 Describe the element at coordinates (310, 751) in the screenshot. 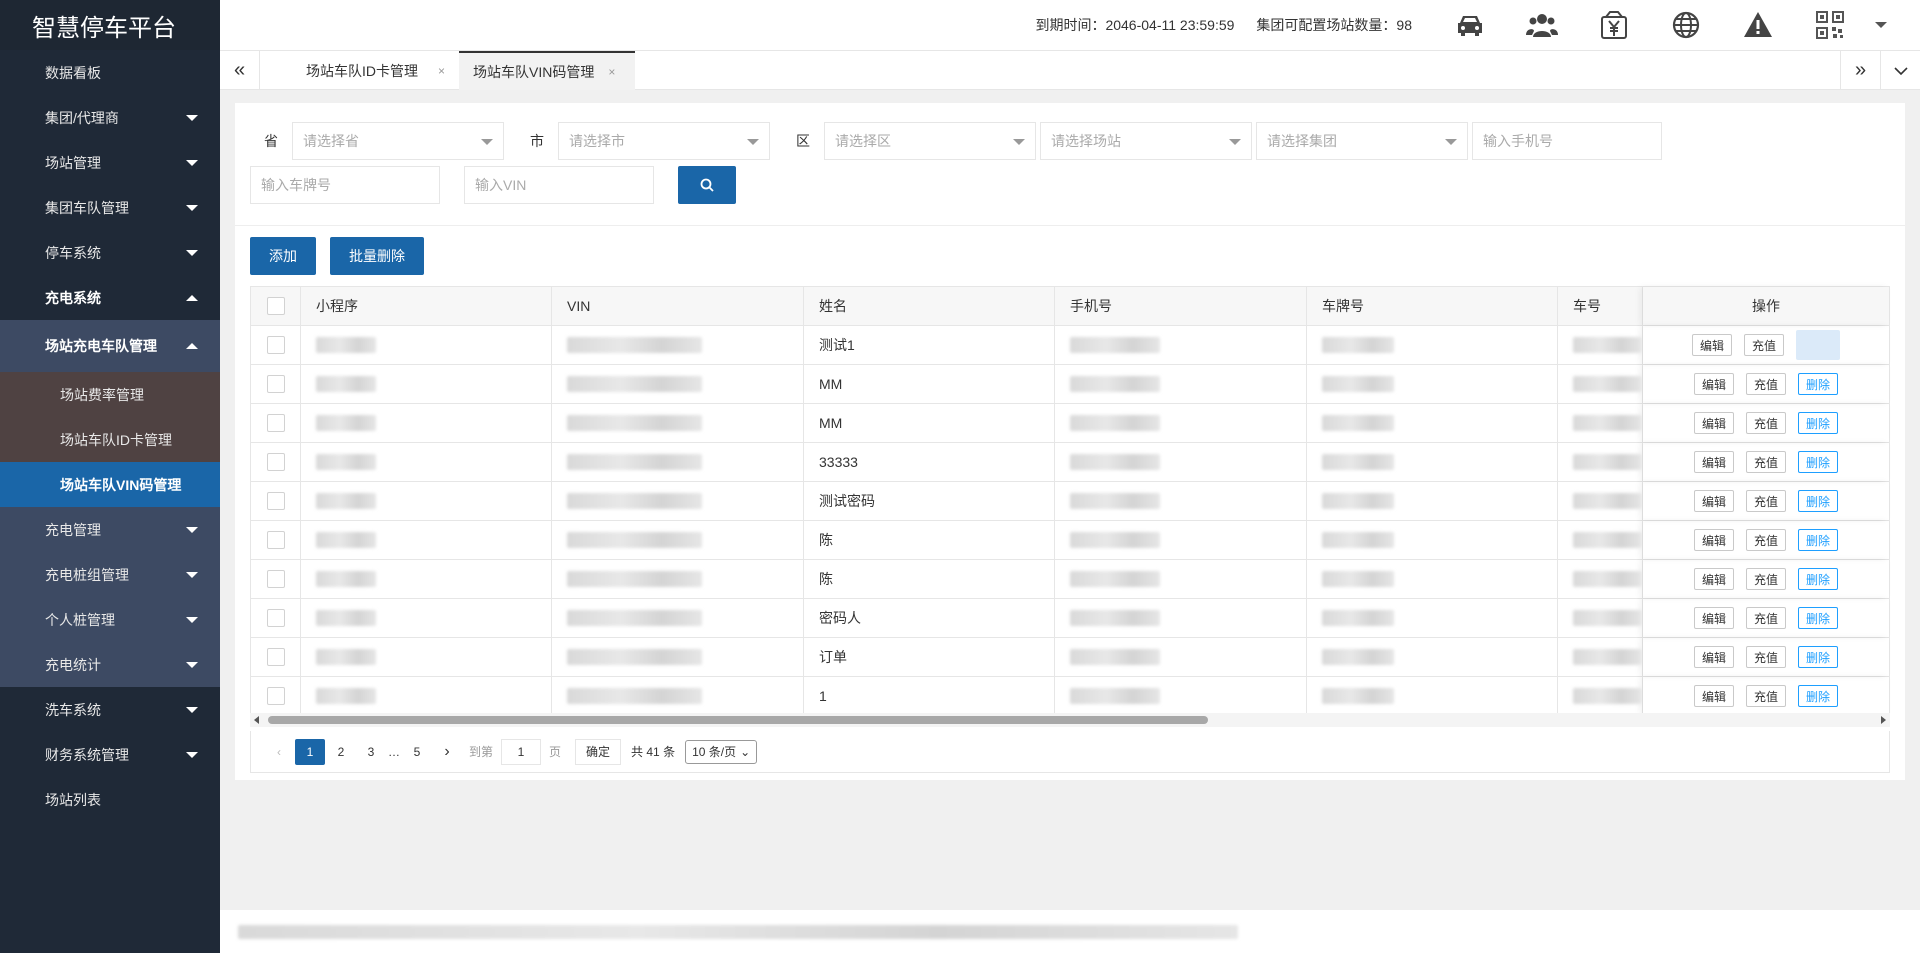

I see `page-1: 1` at that location.